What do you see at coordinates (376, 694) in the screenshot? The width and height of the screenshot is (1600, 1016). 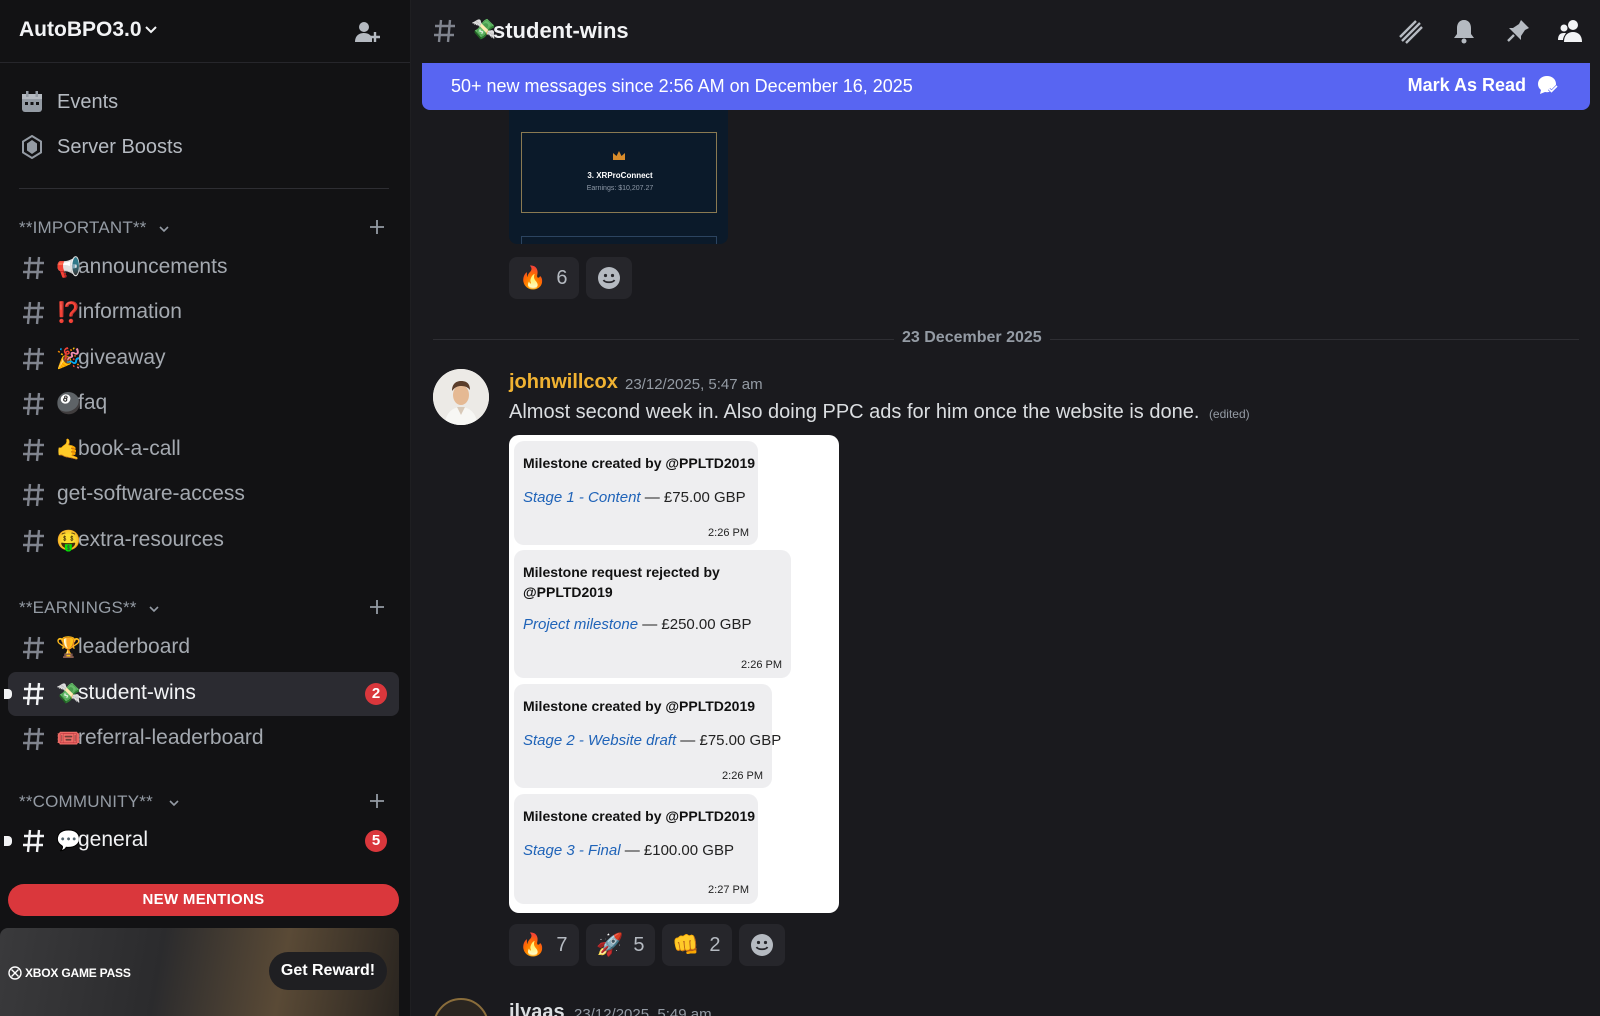 I see `mention-badge: 2` at bounding box center [376, 694].